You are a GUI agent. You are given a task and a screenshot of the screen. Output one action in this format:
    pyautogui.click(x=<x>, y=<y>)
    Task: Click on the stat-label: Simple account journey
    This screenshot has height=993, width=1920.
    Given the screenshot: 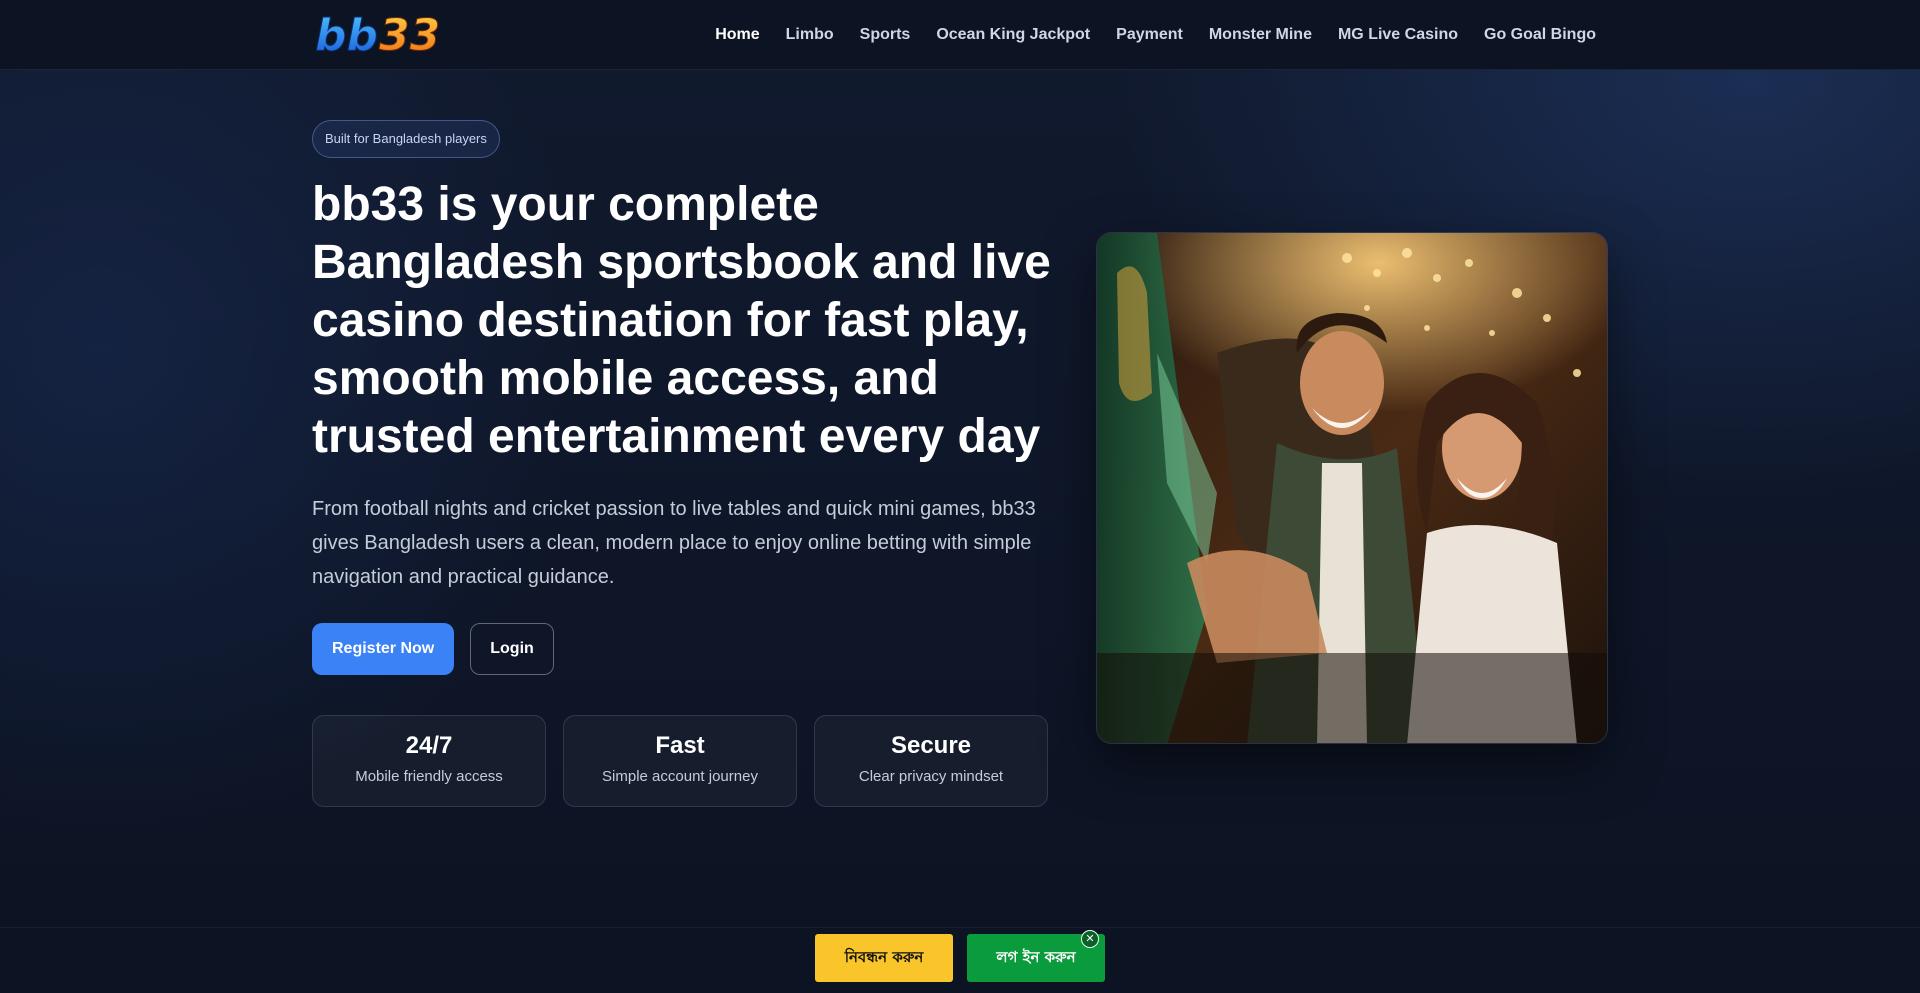 What is the action you would take?
    pyautogui.click(x=680, y=776)
    